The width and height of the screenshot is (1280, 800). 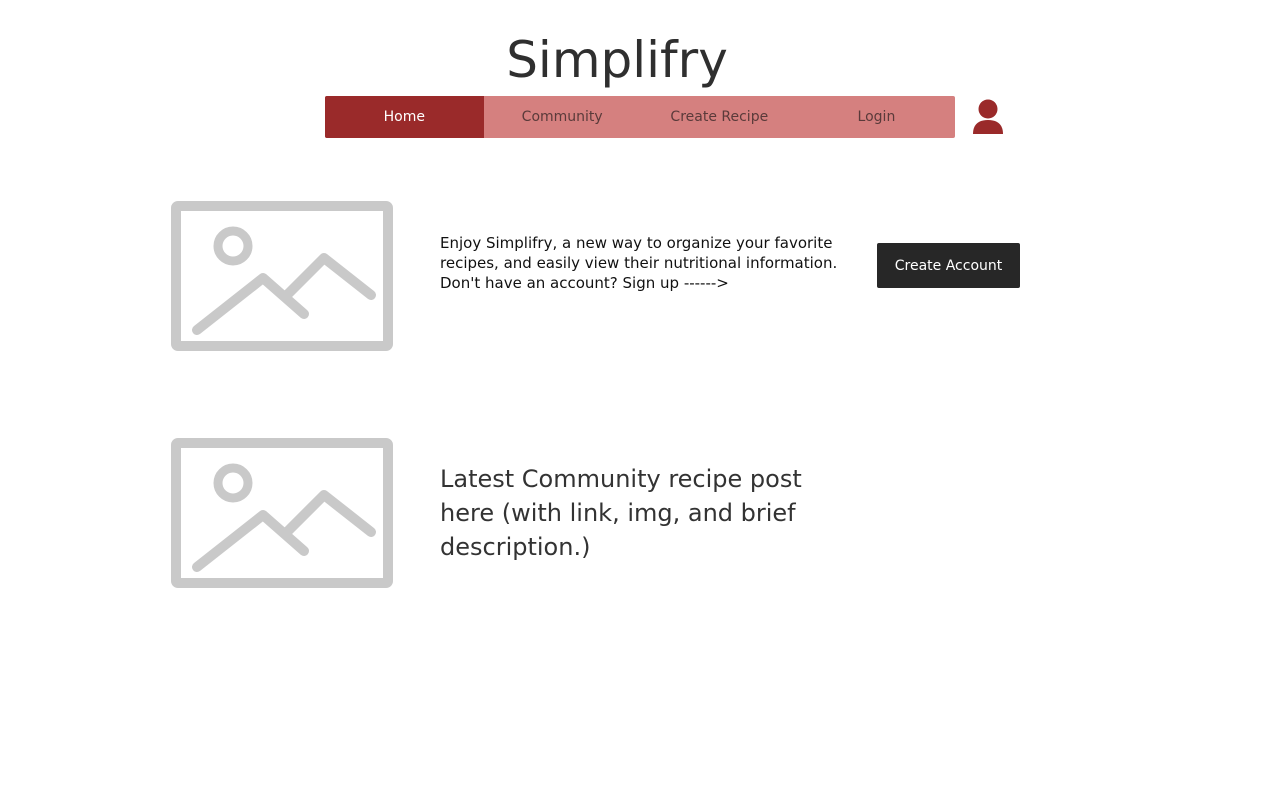 I want to click on nav-item-login: Login, so click(x=876, y=117).